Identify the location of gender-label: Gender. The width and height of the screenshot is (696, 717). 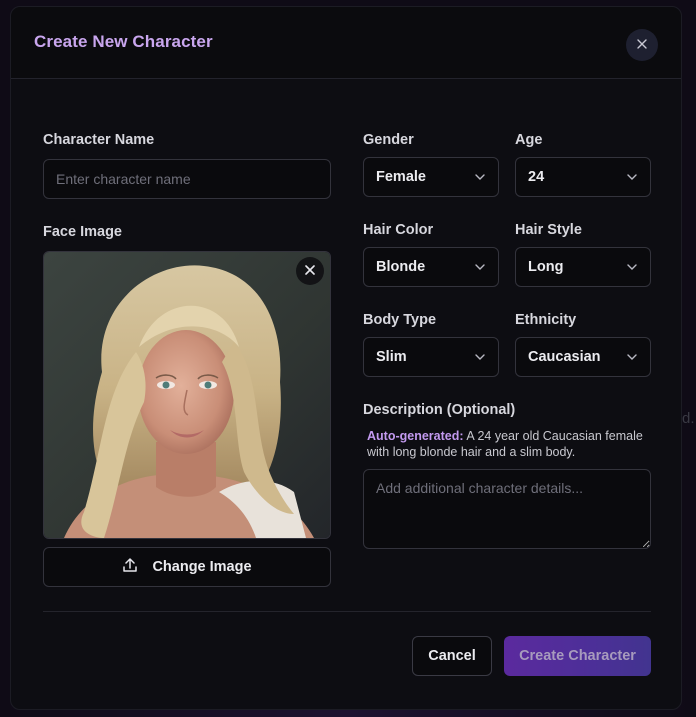
(388, 140).